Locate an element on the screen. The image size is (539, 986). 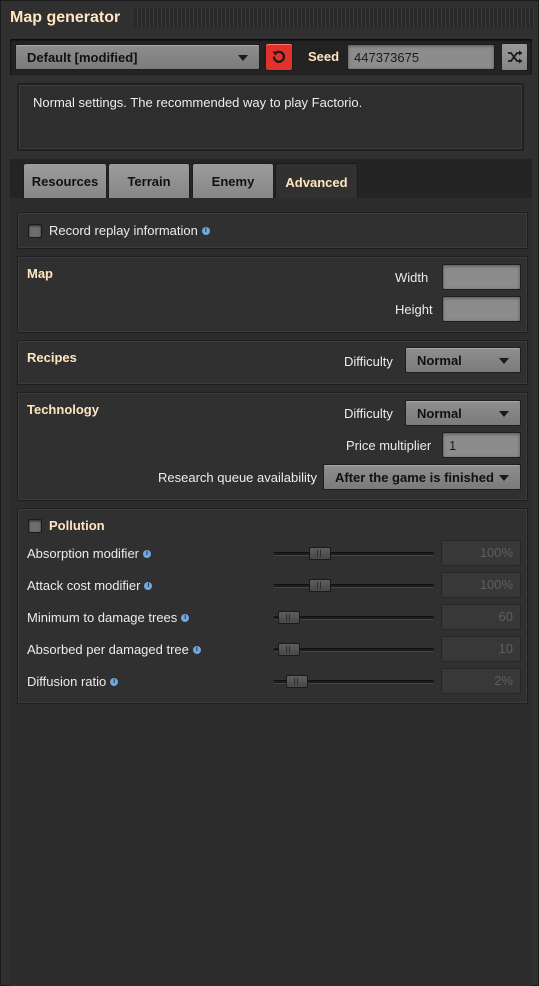
tab-terrain-label: Terrain is located at coordinates (149, 181).